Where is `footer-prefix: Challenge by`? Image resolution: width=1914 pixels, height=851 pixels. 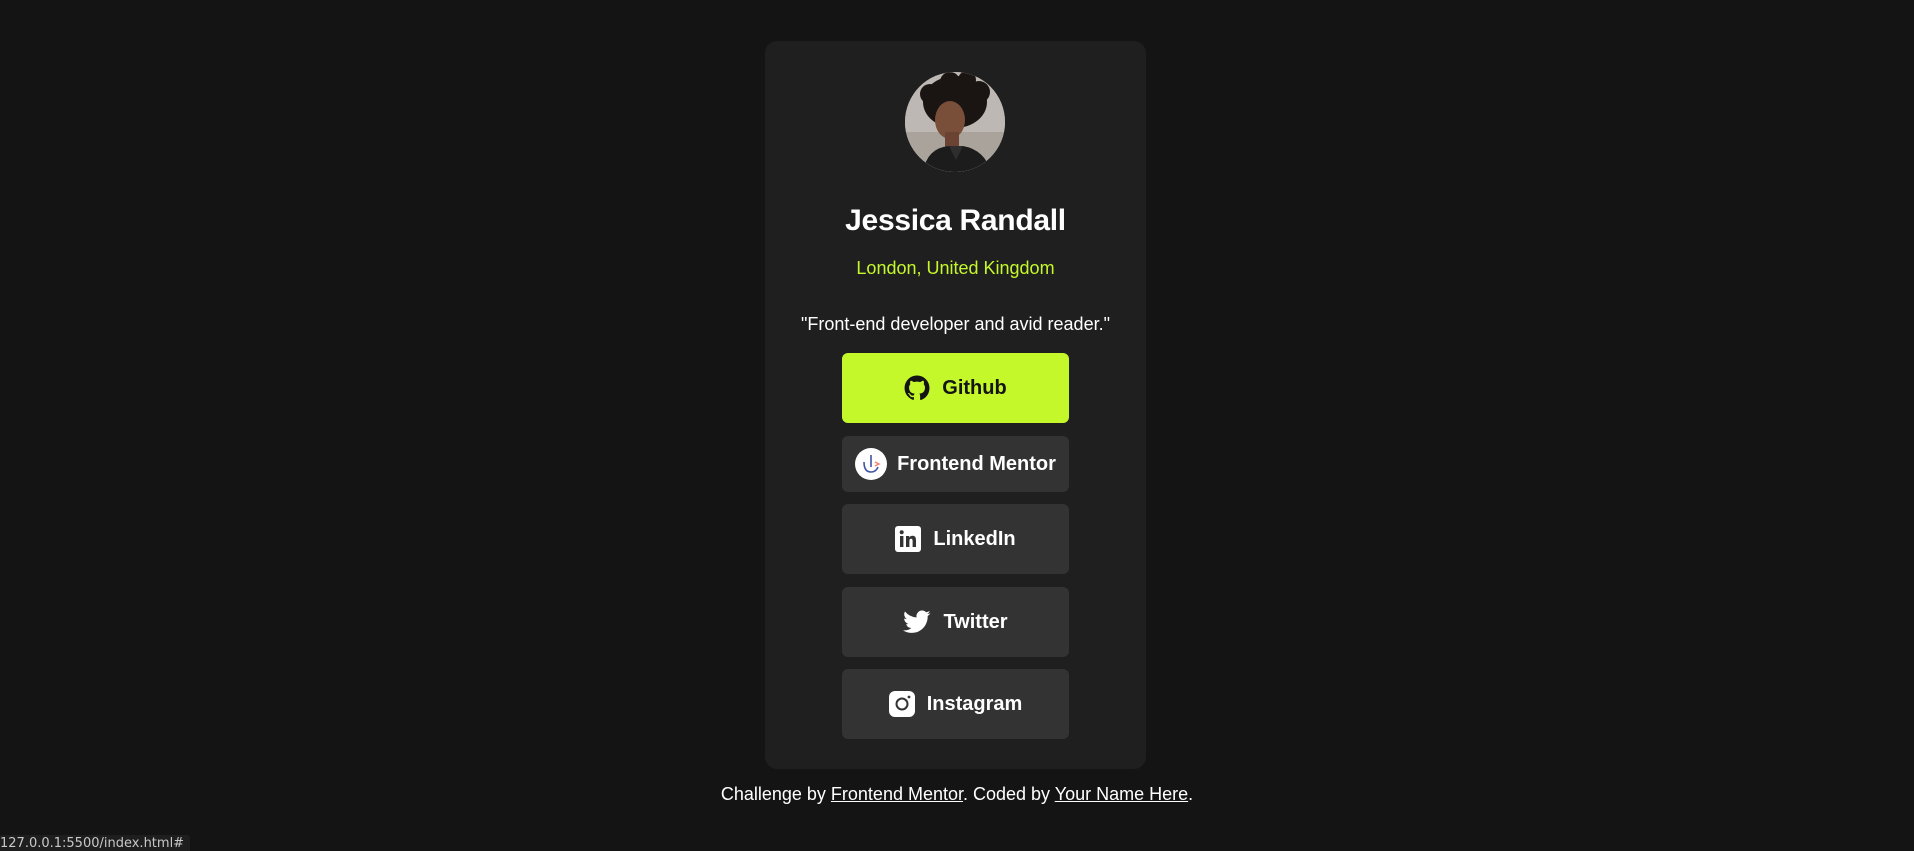
footer-prefix: Challenge by is located at coordinates (775, 794).